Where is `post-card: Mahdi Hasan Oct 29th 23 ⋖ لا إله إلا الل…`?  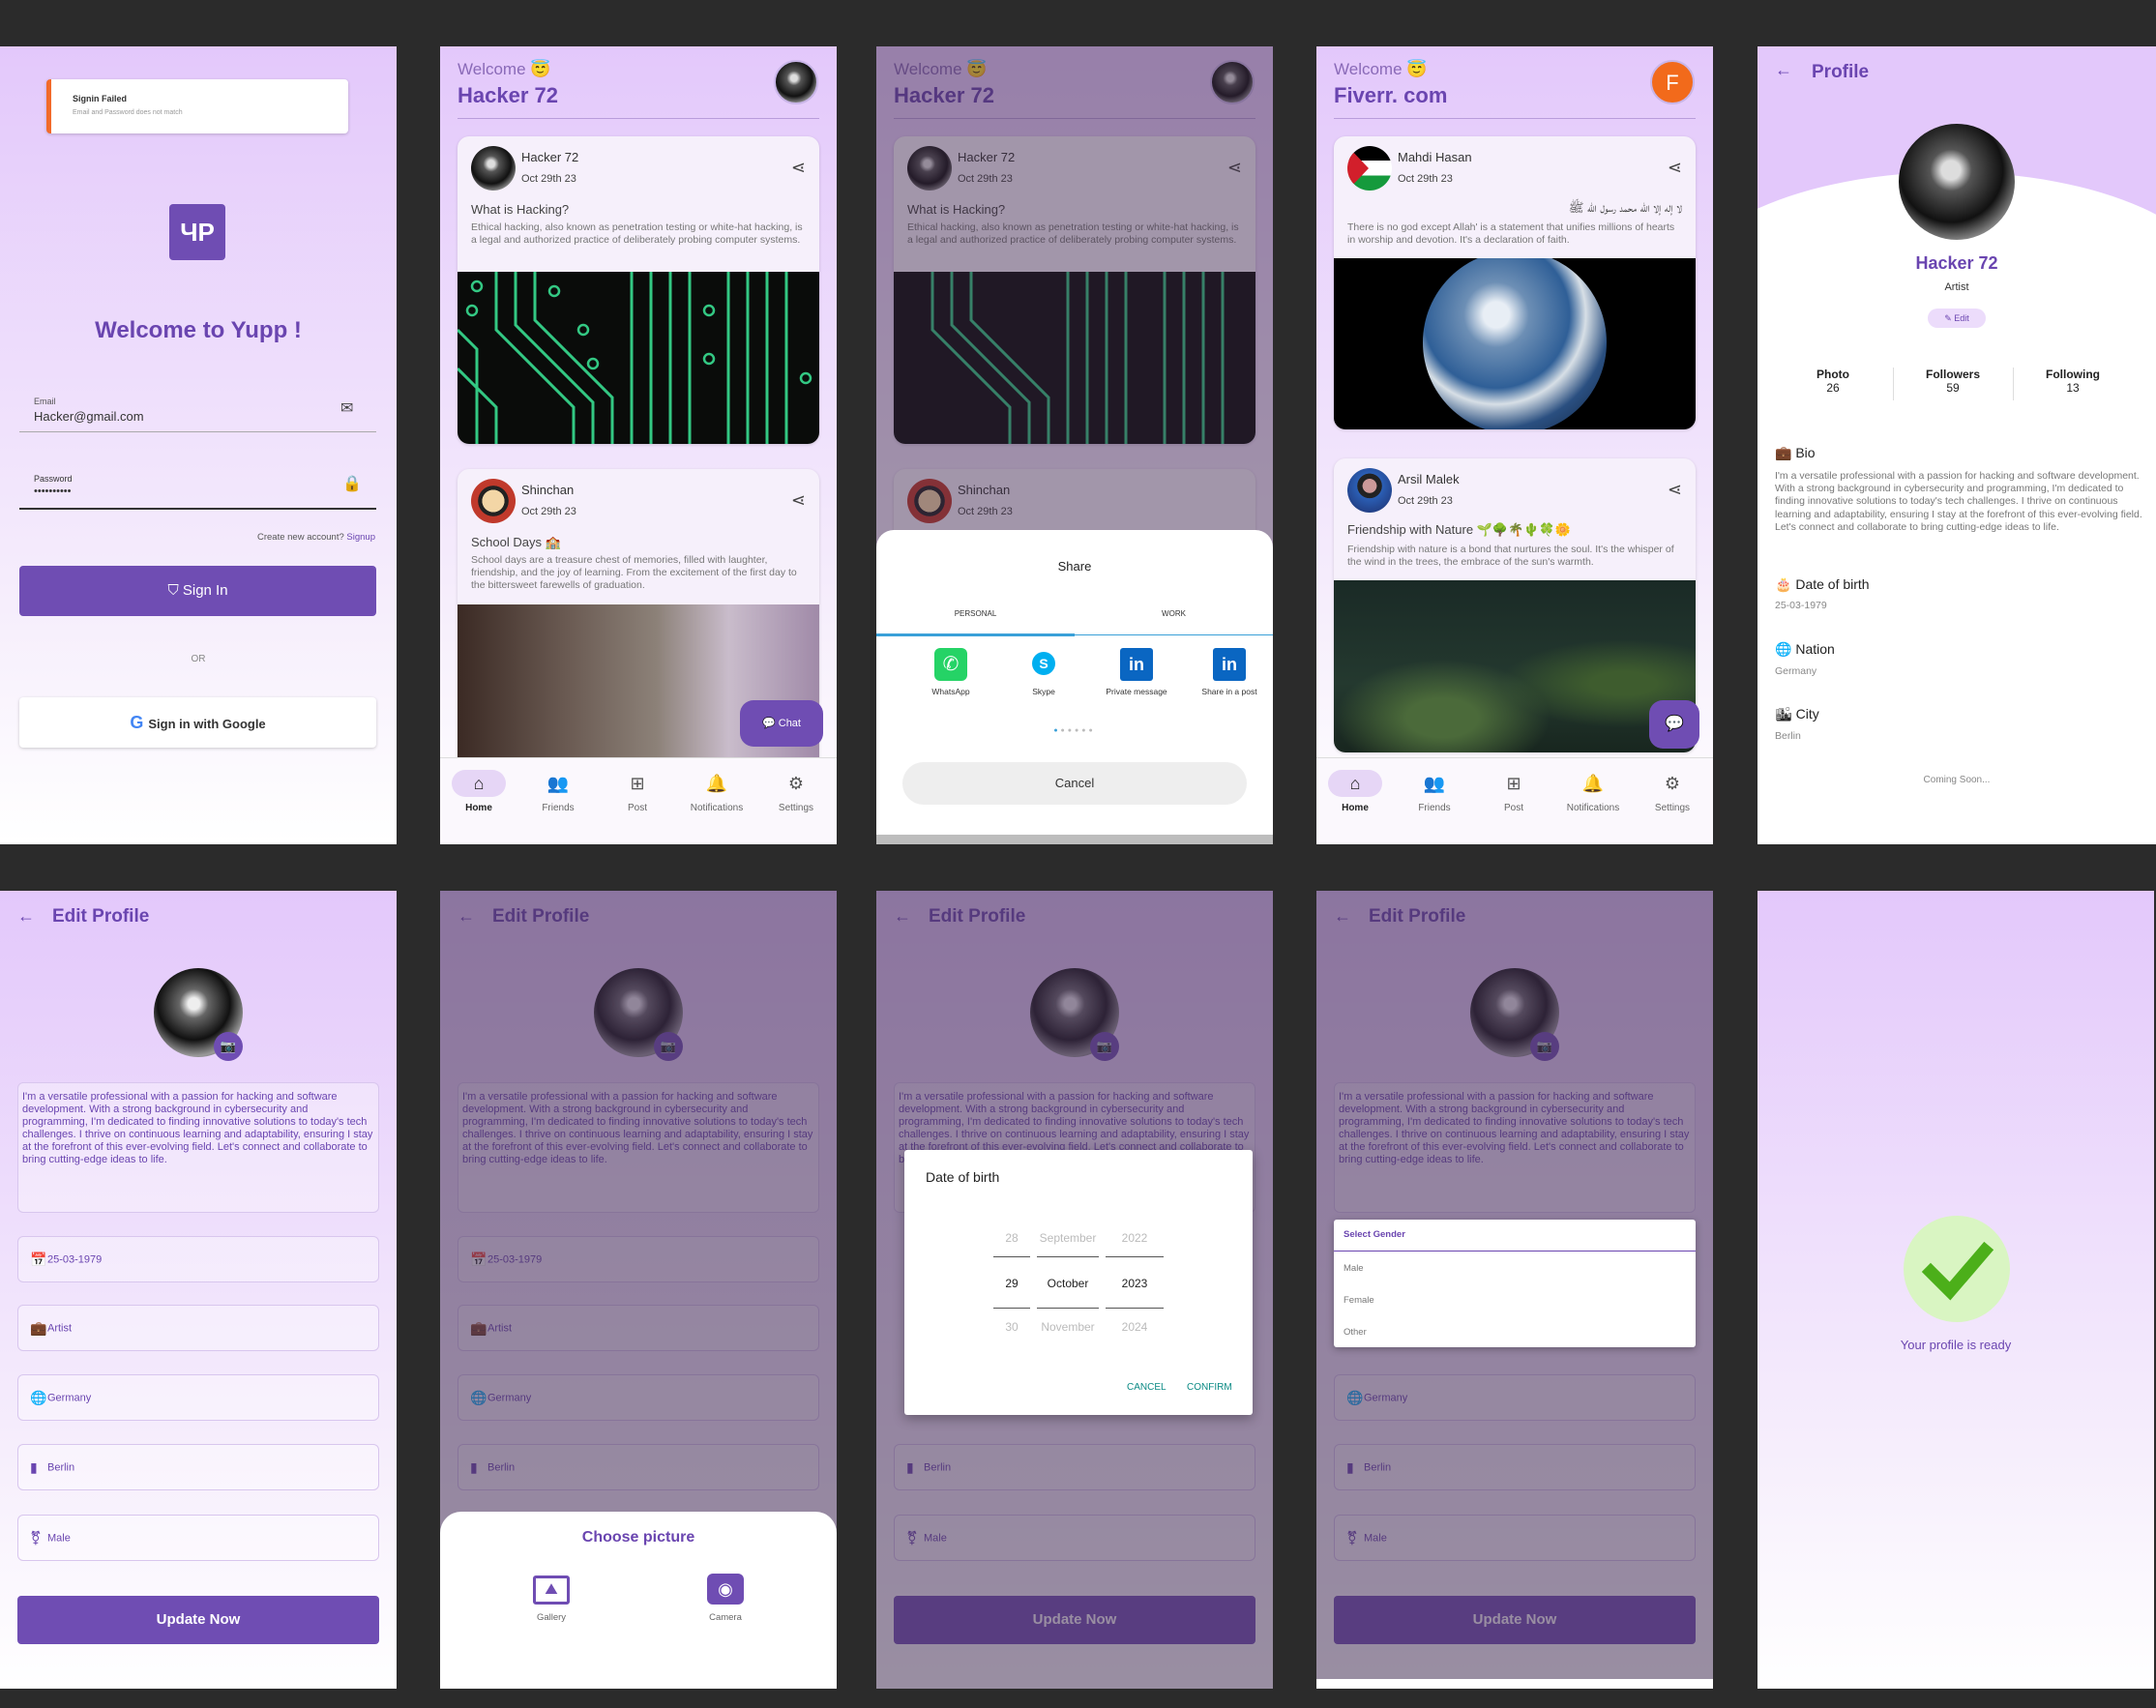 post-card: Mahdi Hasan Oct 29th 23 ⋖ لا إله إلا الل… is located at coordinates (1515, 282).